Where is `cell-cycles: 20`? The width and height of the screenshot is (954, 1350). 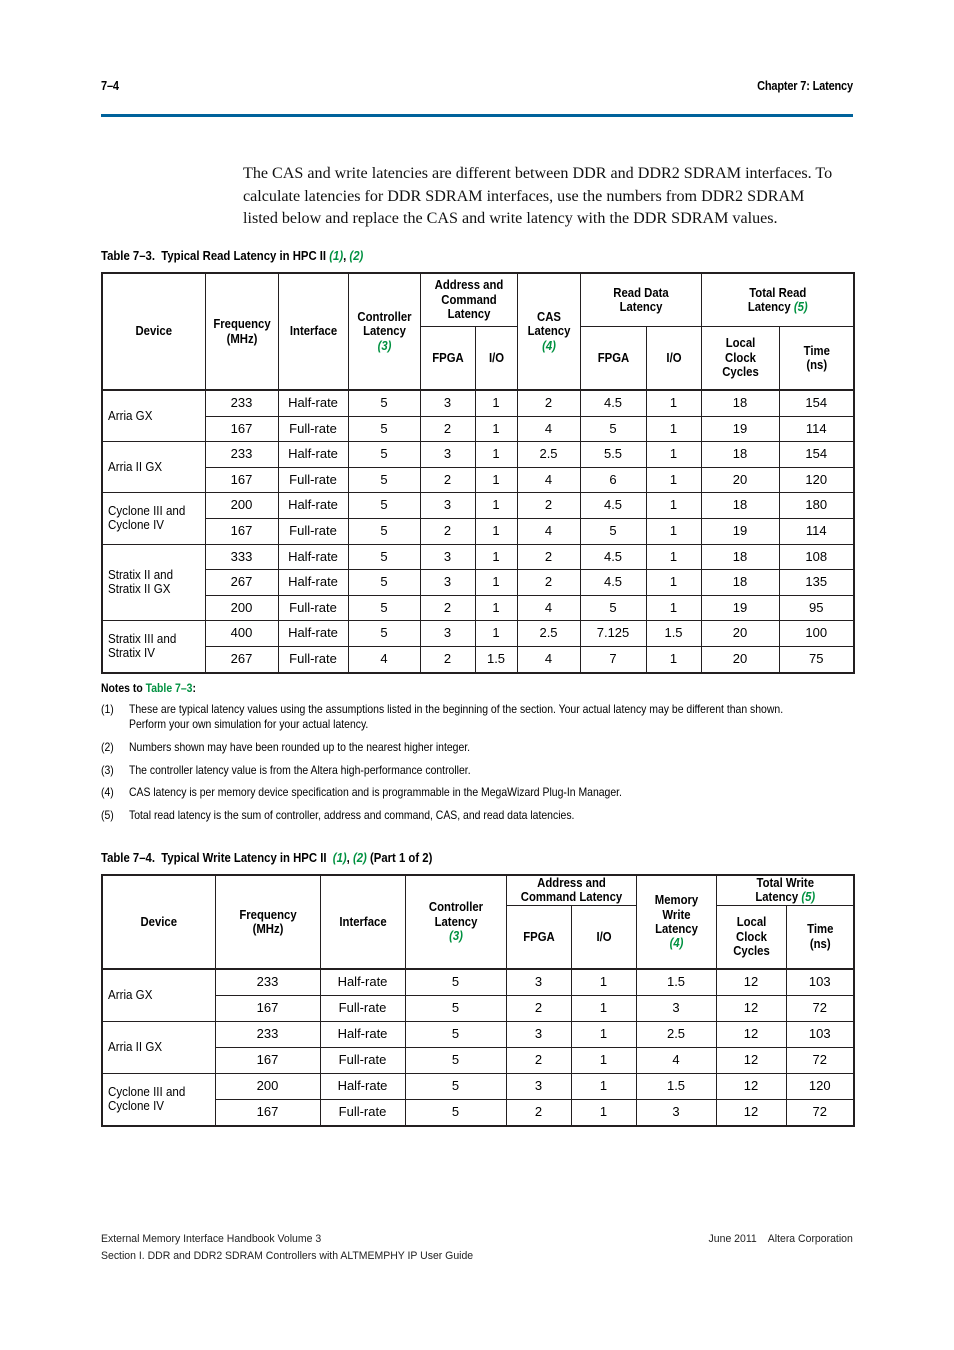
cell-cycles: 20 is located at coordinates (740, 659).